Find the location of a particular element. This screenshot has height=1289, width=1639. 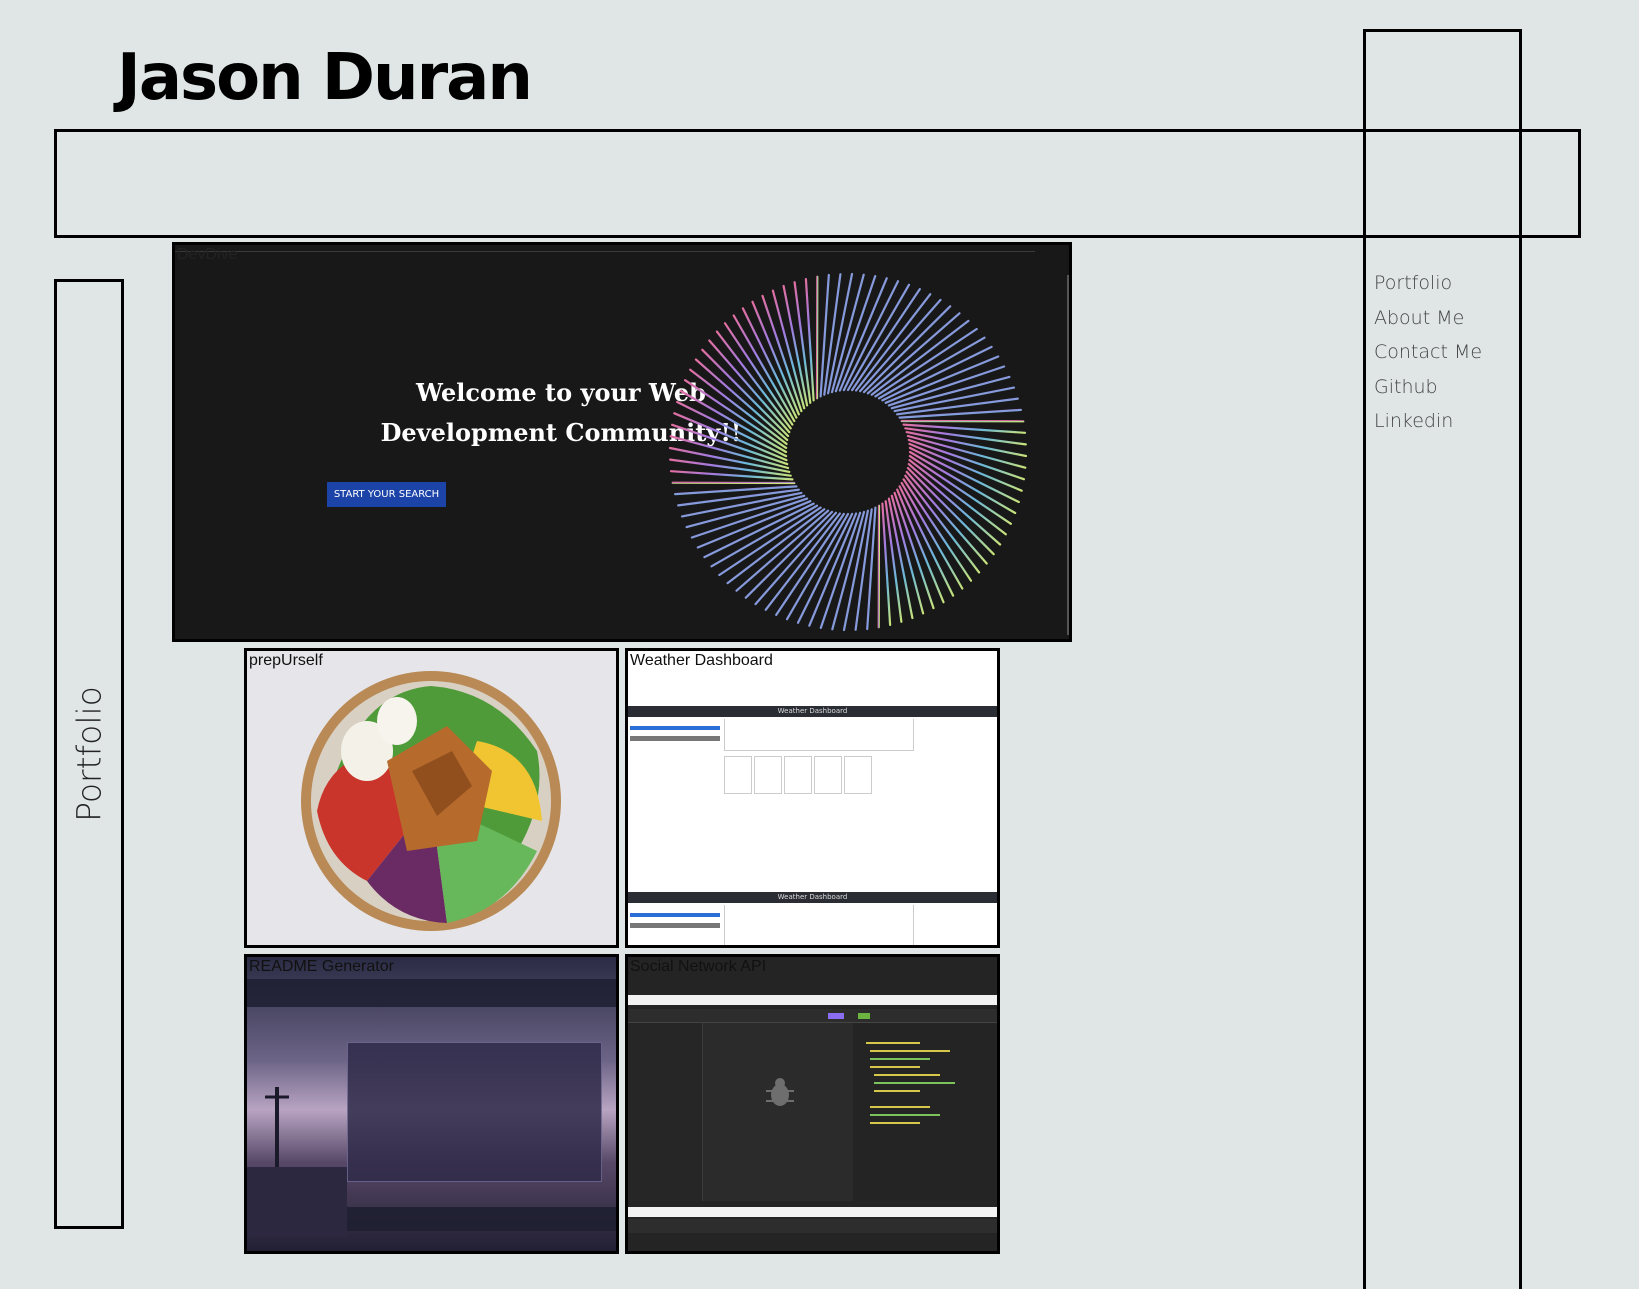

json-response is located at coordinates (925, 1092).